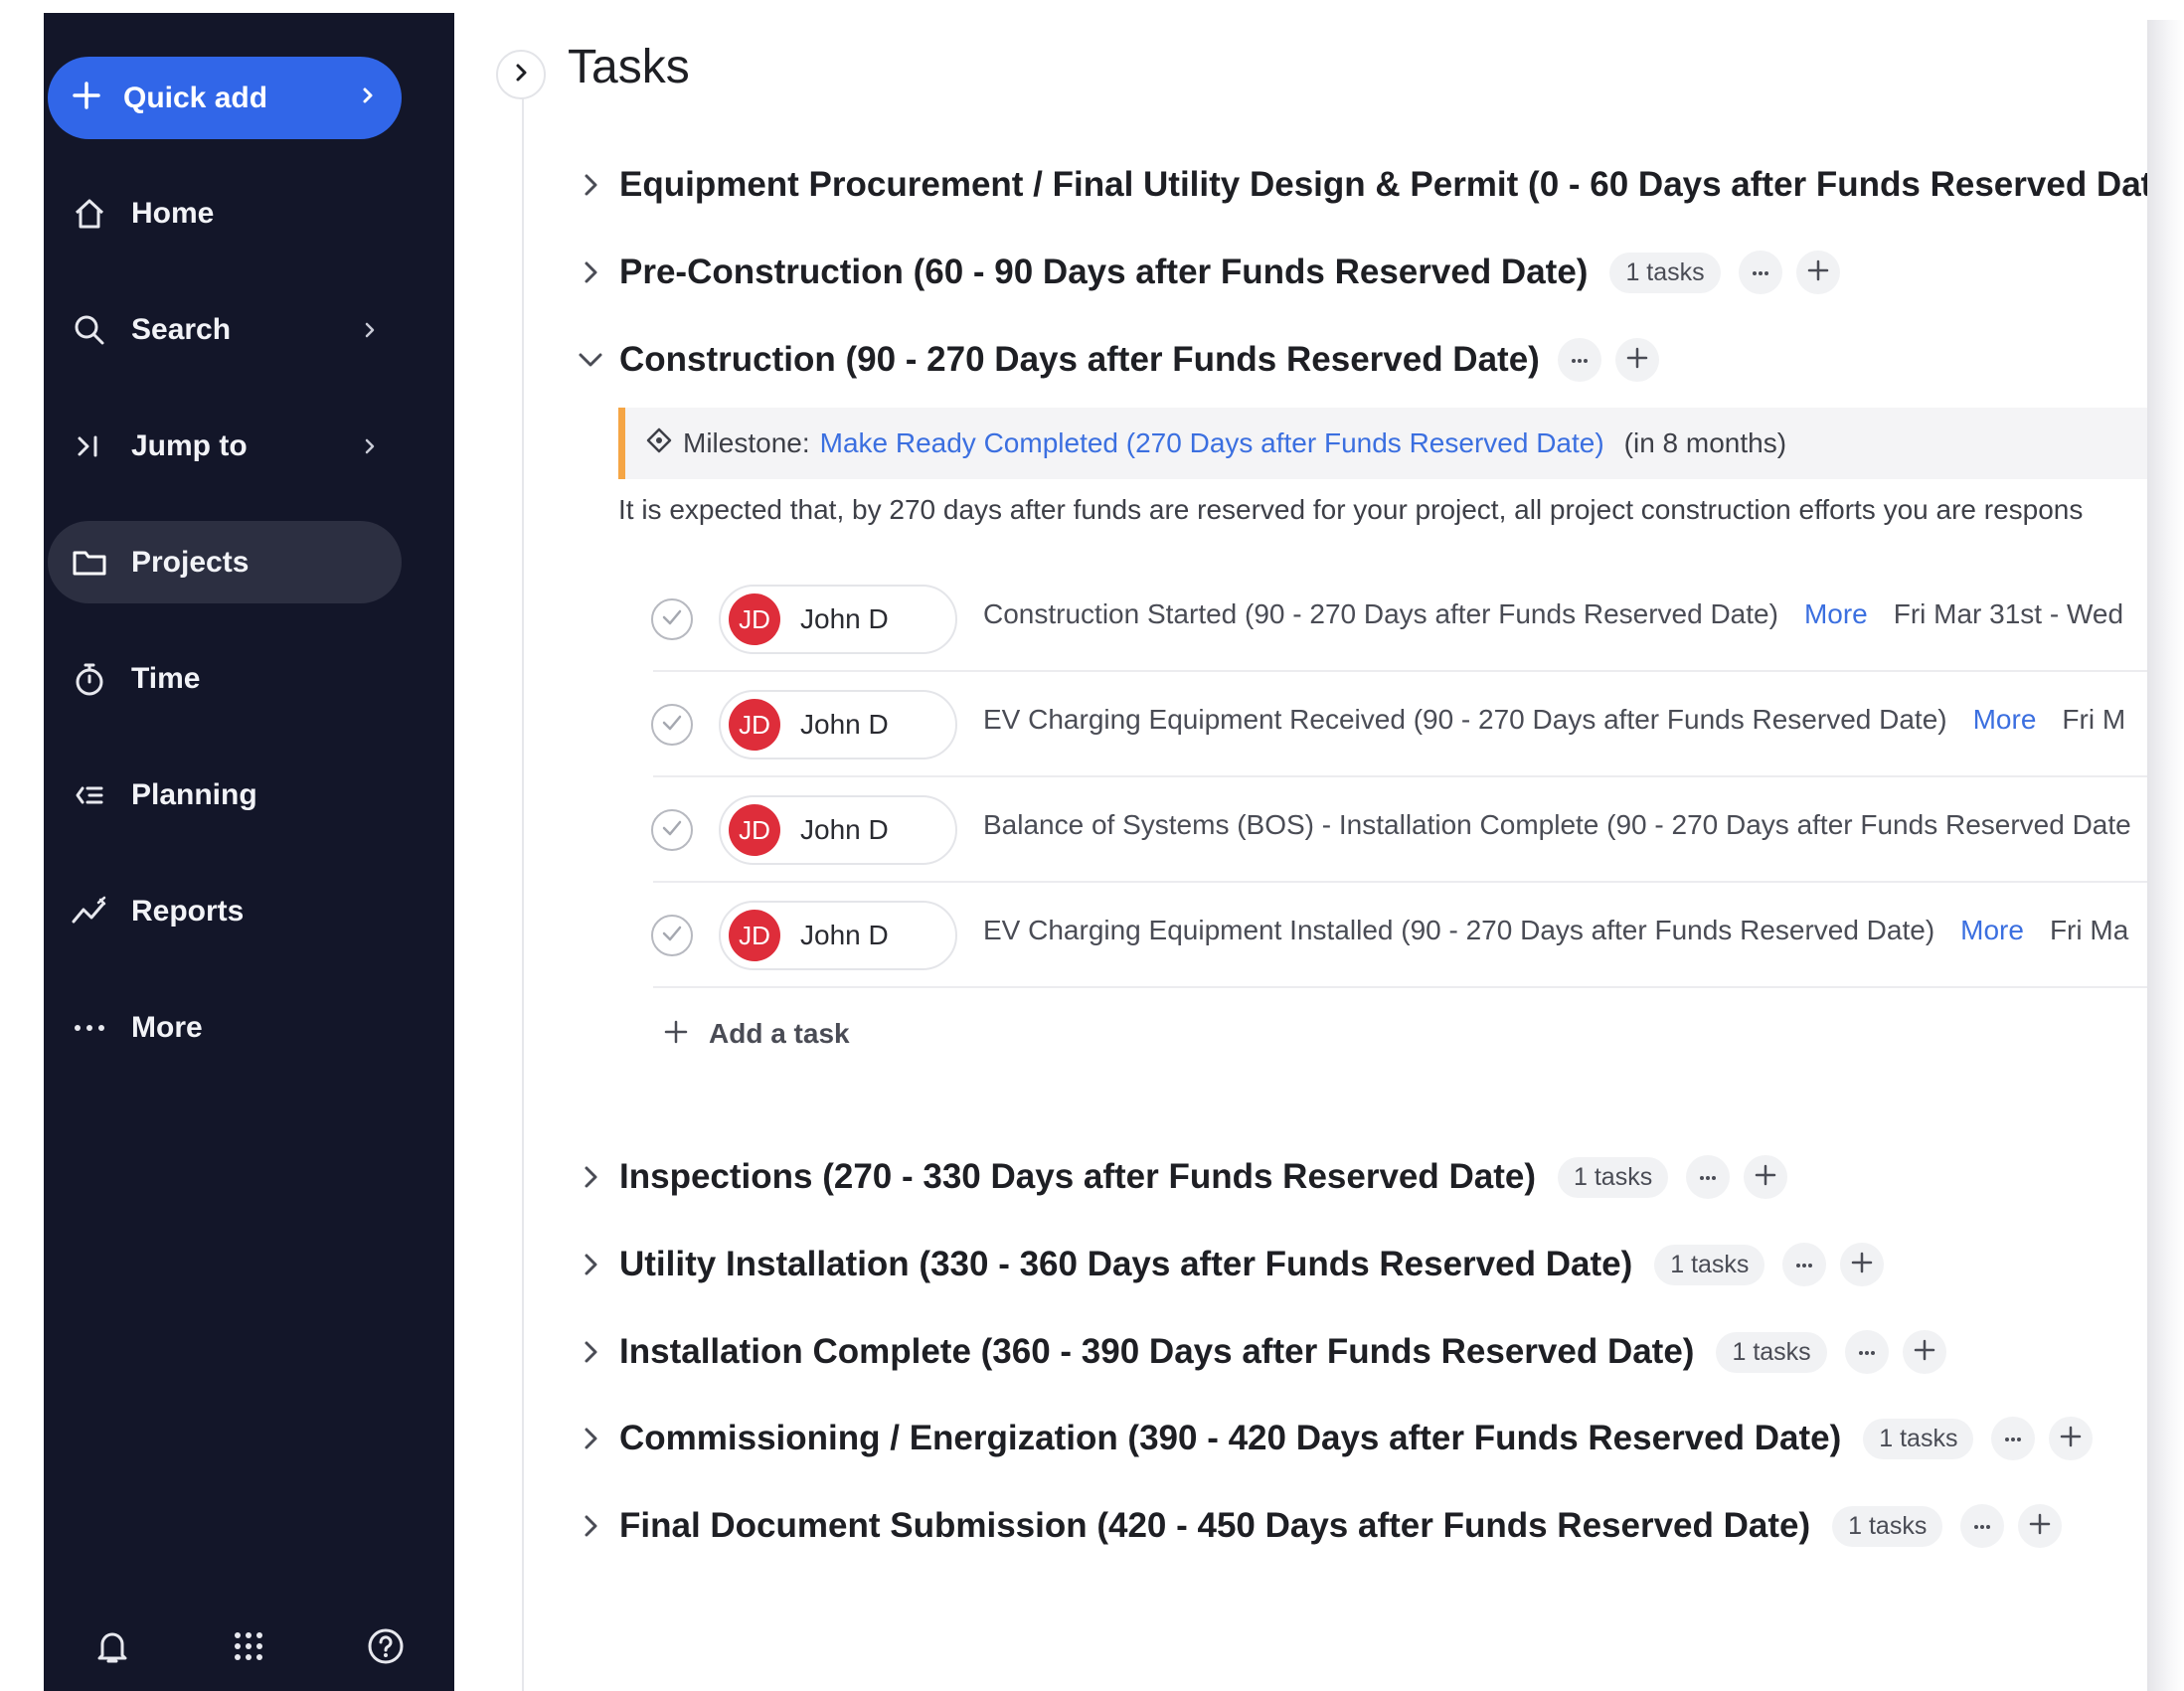  I want to click on task-date-range: Fri Mar 31st - Wed, so click(2008, 614).